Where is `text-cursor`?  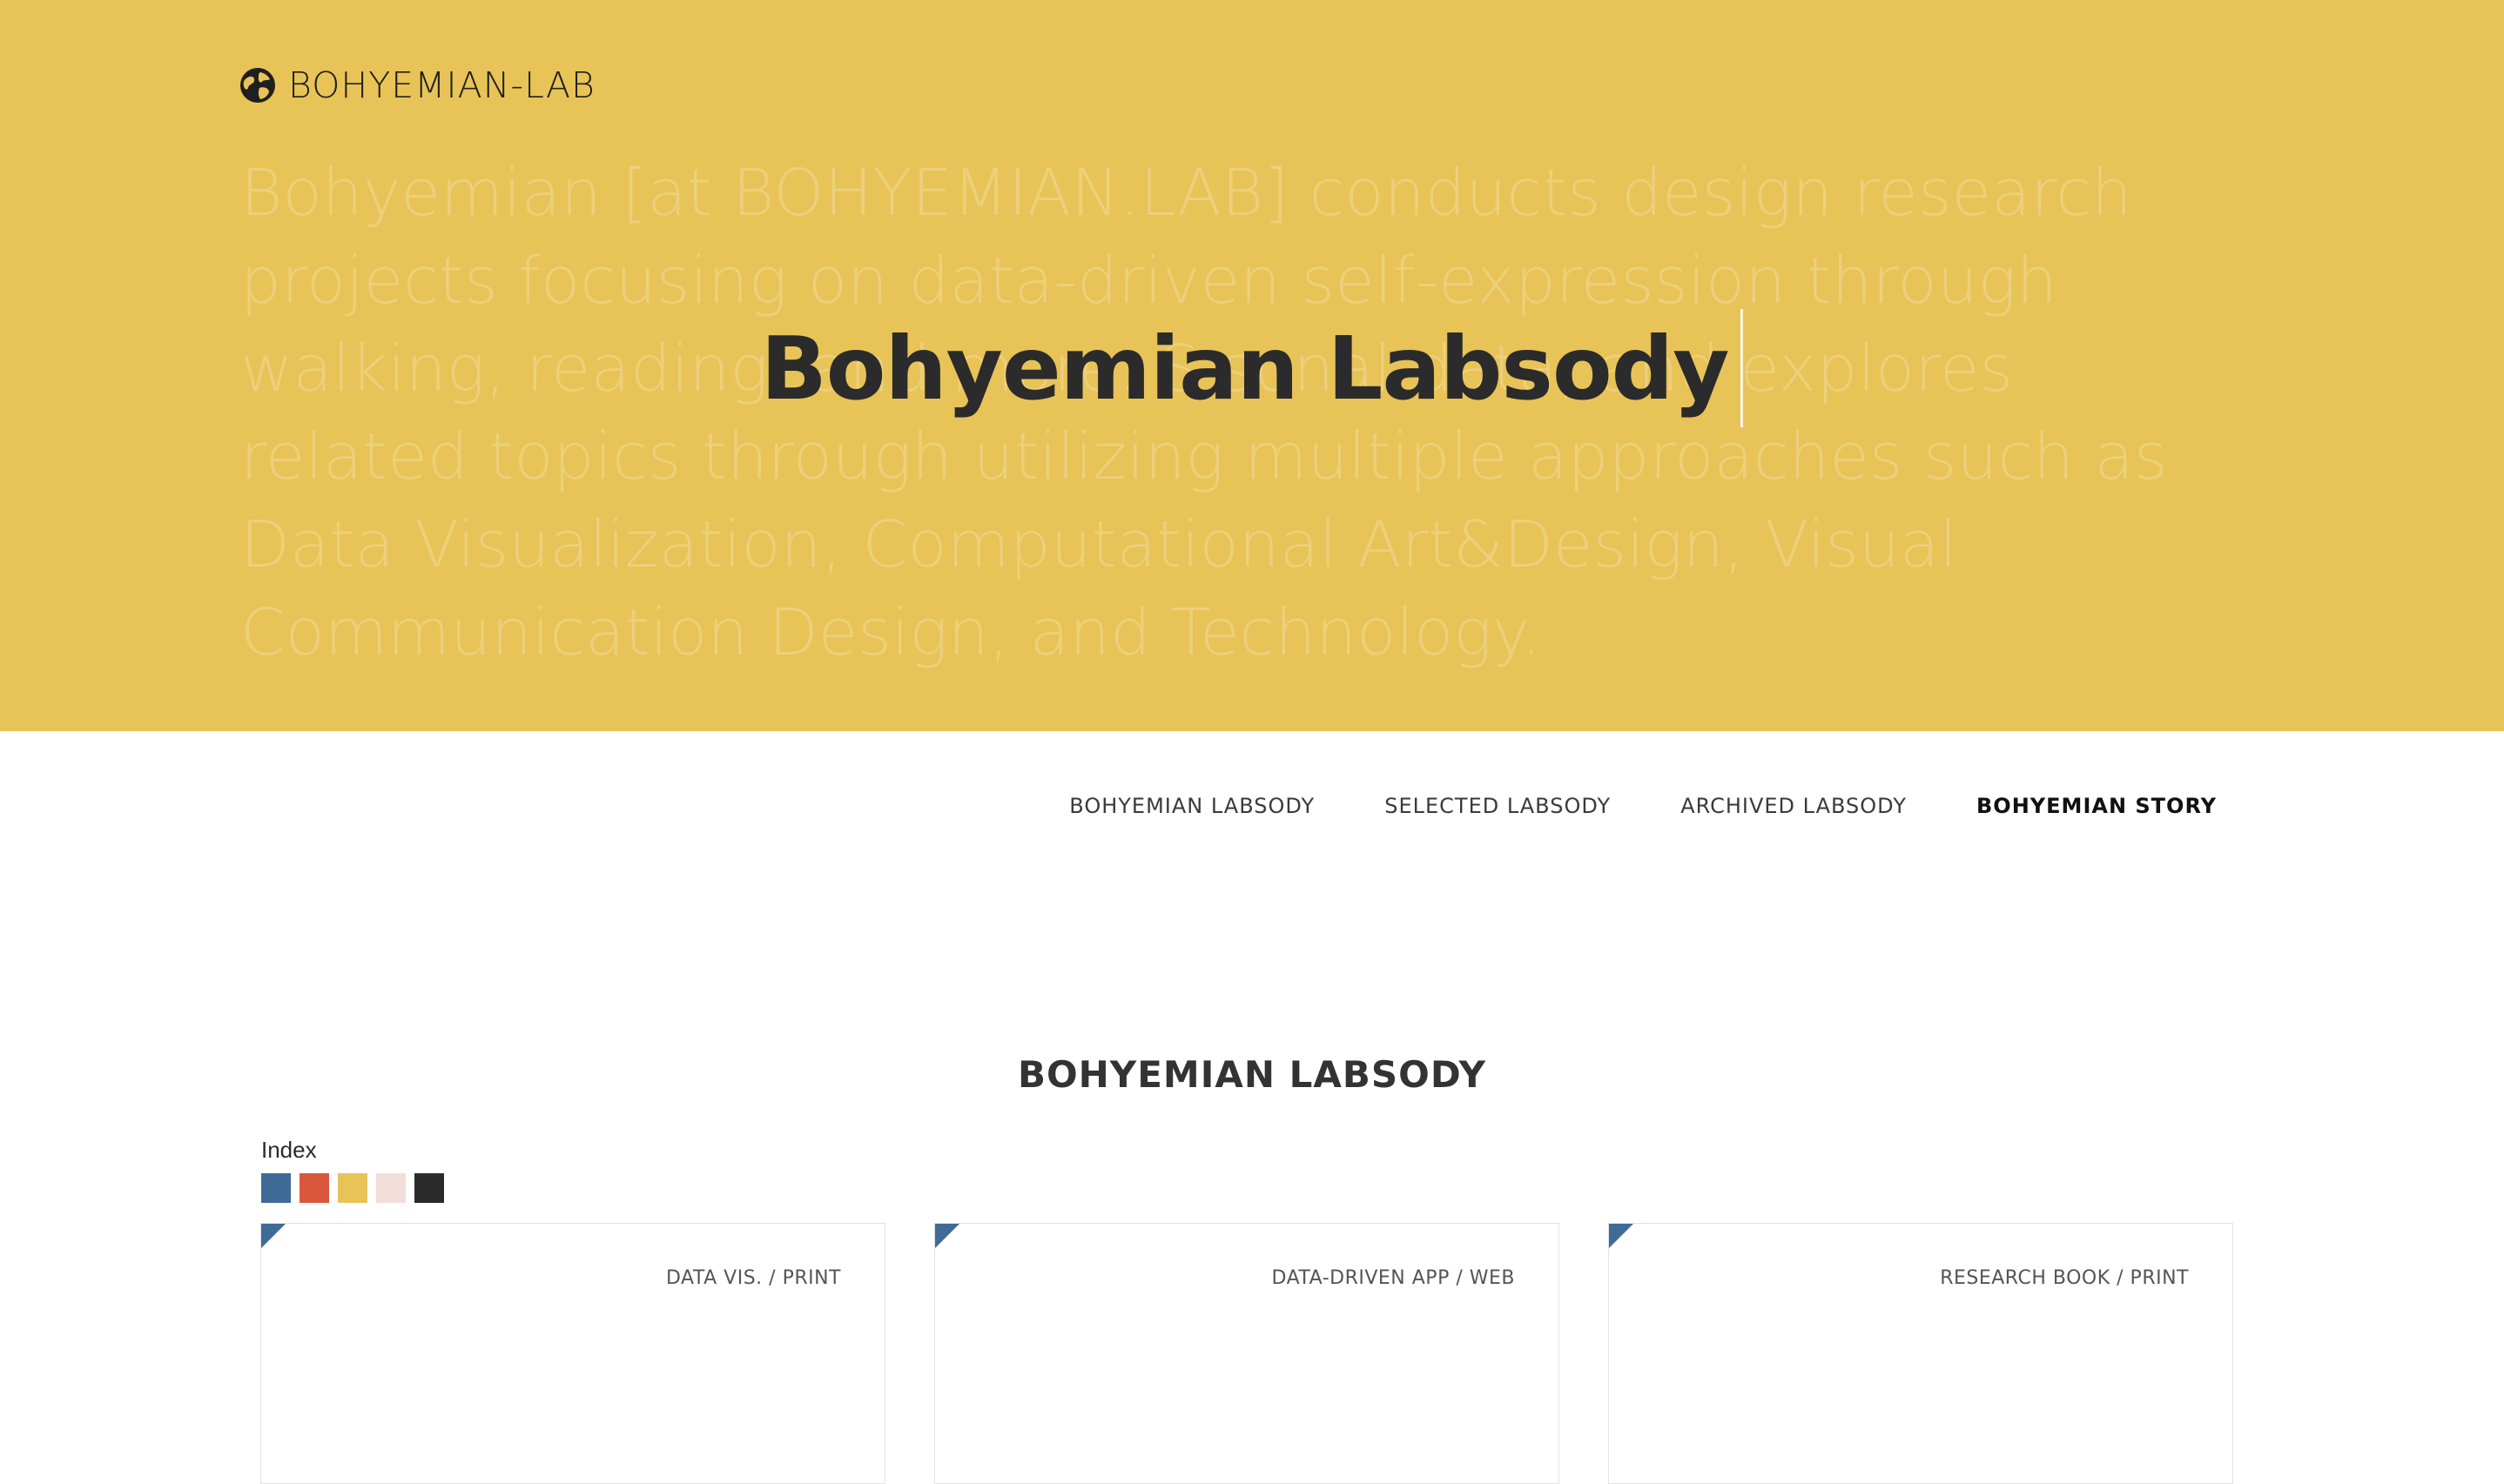
text-cursor is located at coordinates (1742, 368).